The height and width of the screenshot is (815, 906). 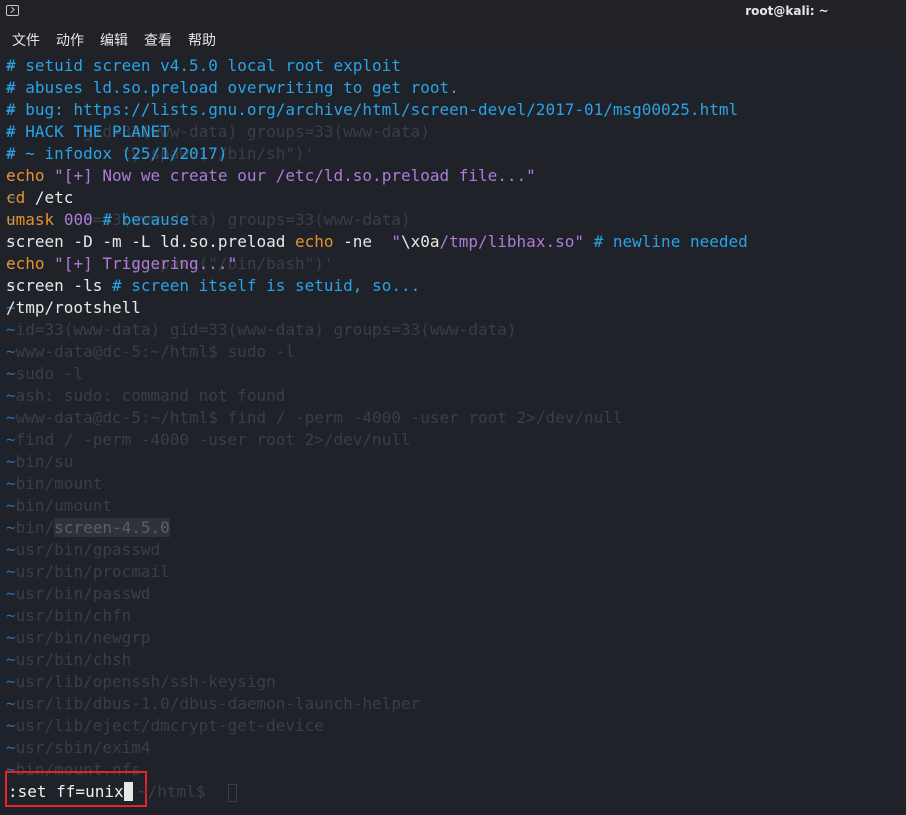 I want to click on background-text: usr/sbin/exim4, so click(x=83, y=747).